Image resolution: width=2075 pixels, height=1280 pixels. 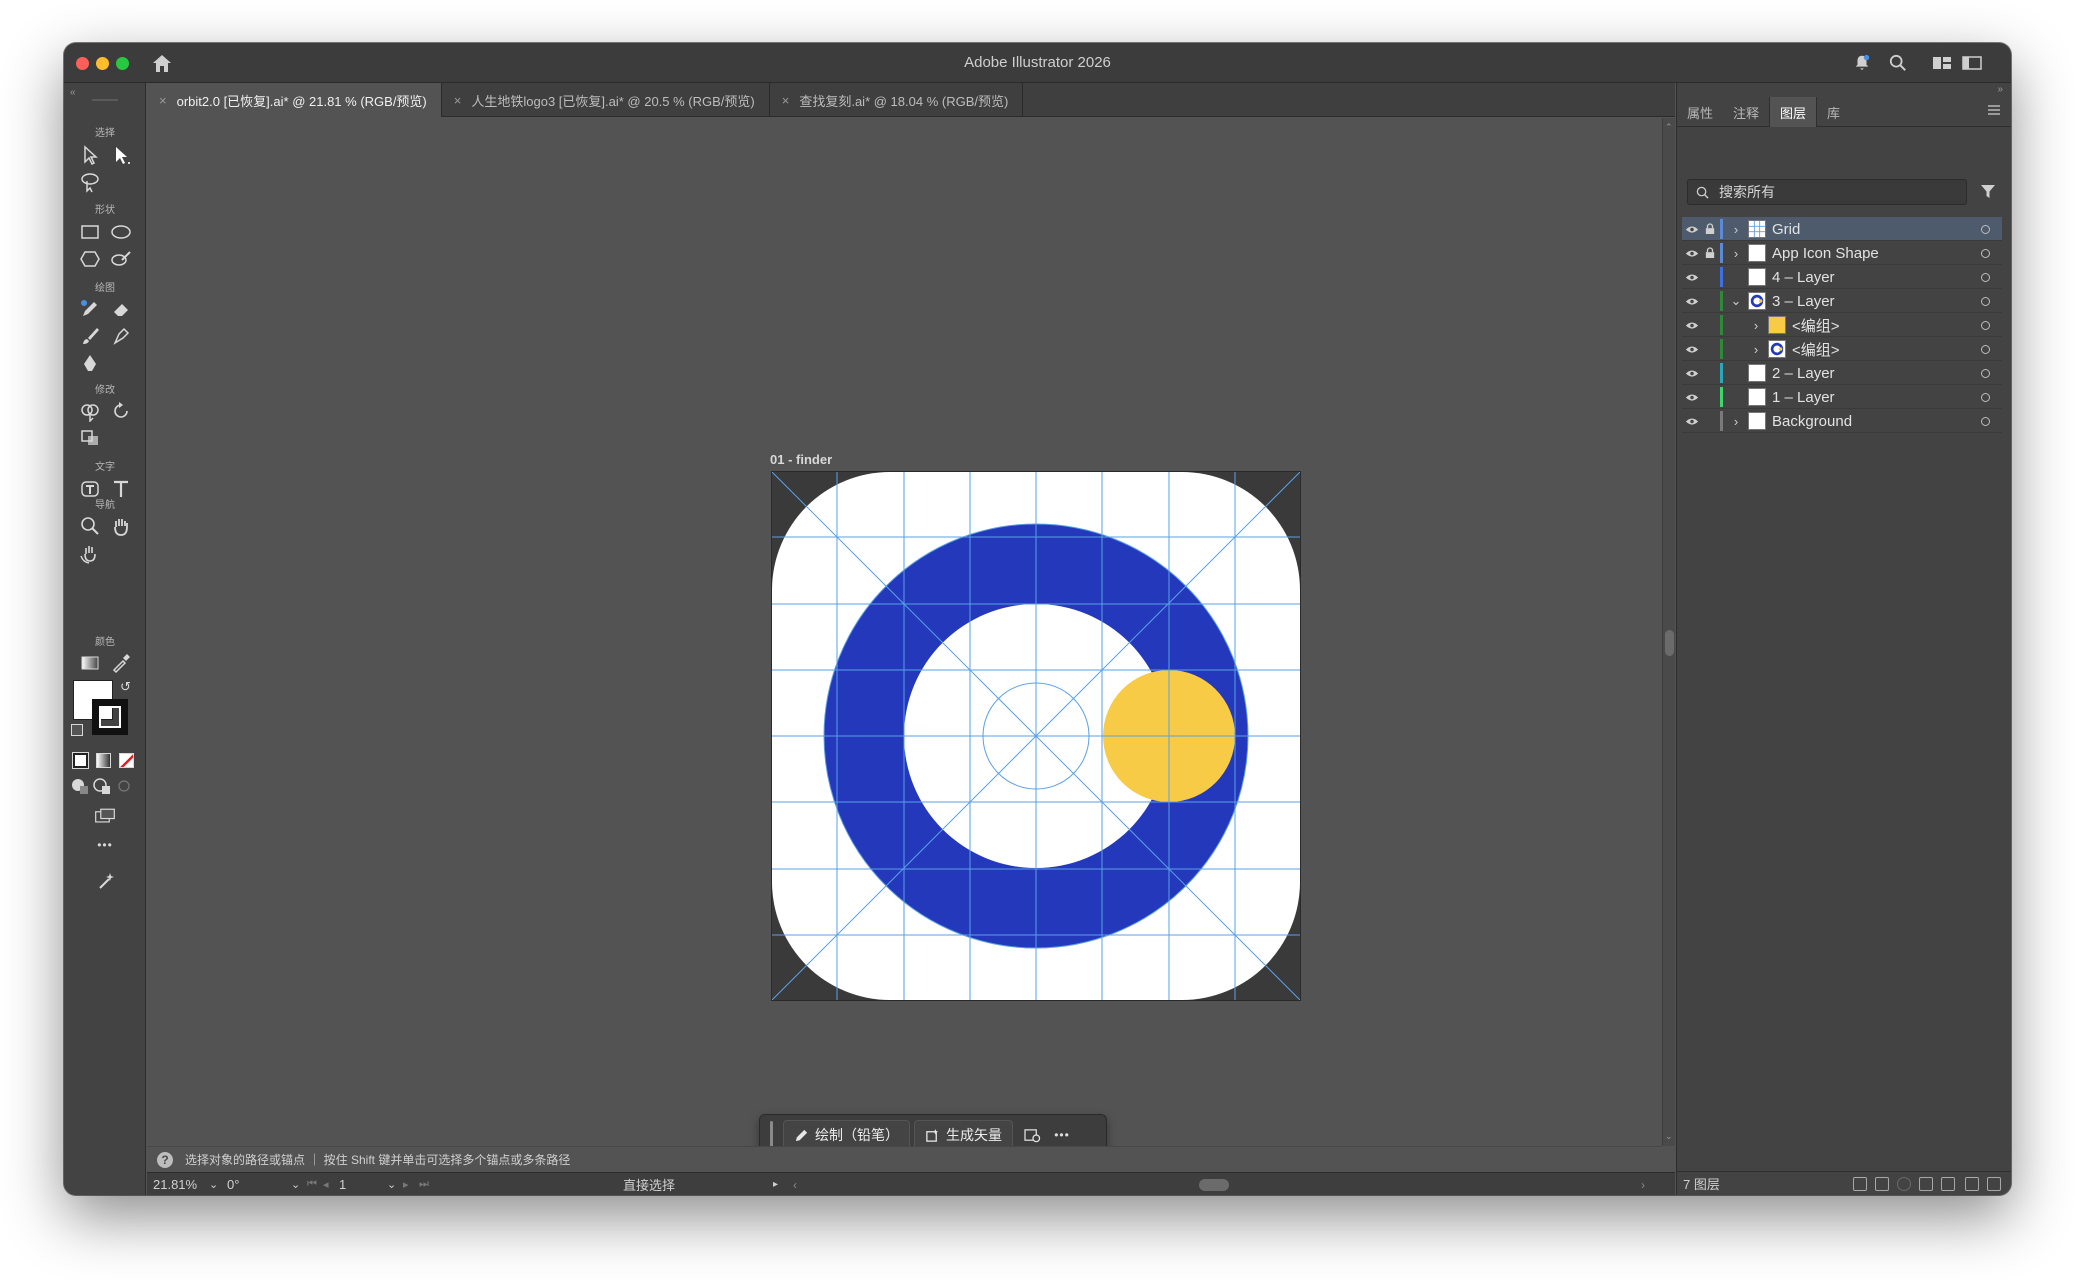 I want to click on panel-menu-icon, so click(x=1994, y=109).